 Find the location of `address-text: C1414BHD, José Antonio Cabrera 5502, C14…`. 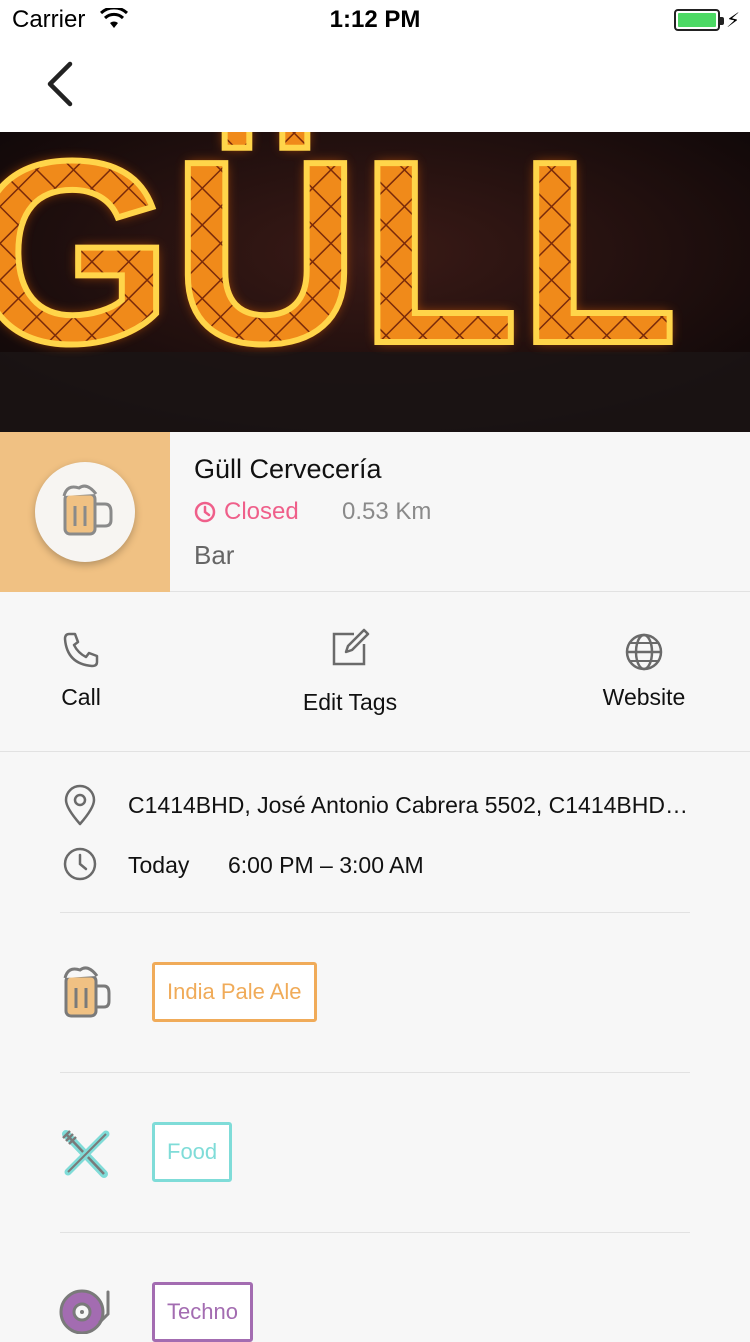

address-text: C1414BHD, José Antonio Cabrera 5502, C14… is located at coordinates (409, 805).